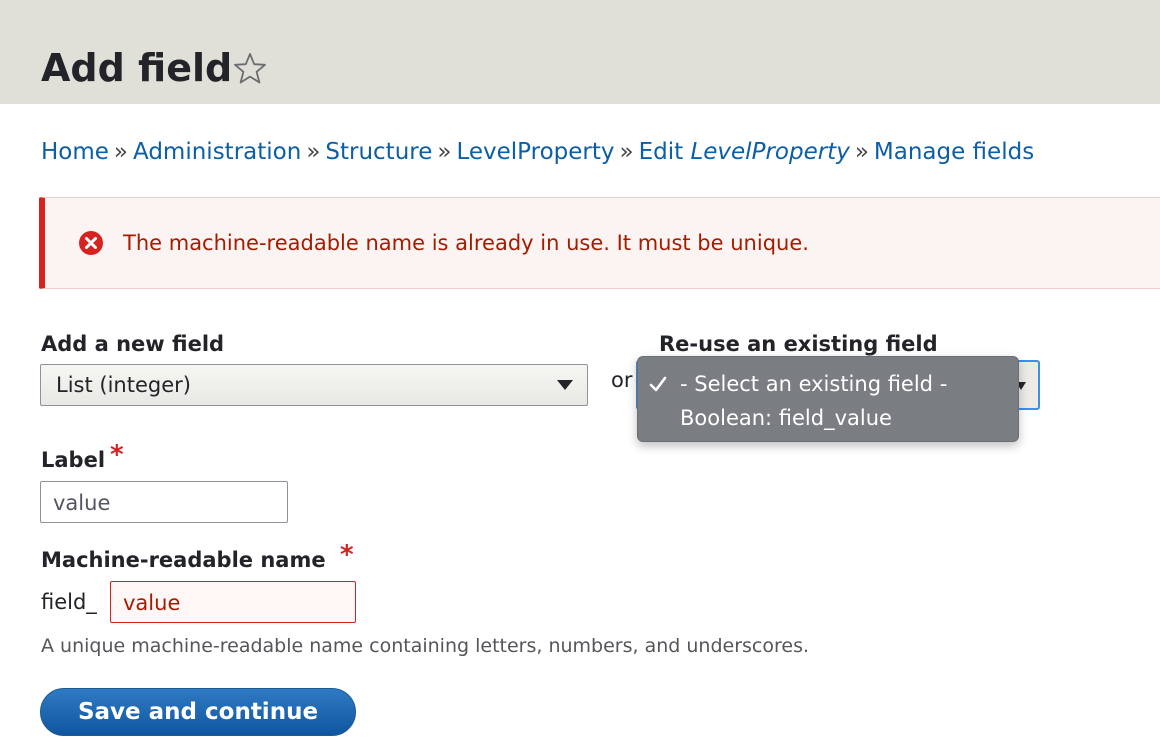  What do you see at coordinates (198, 712) in the screenshot?
I see `save-and-continue-button: Save and continue` at bounding box center [198, 712].